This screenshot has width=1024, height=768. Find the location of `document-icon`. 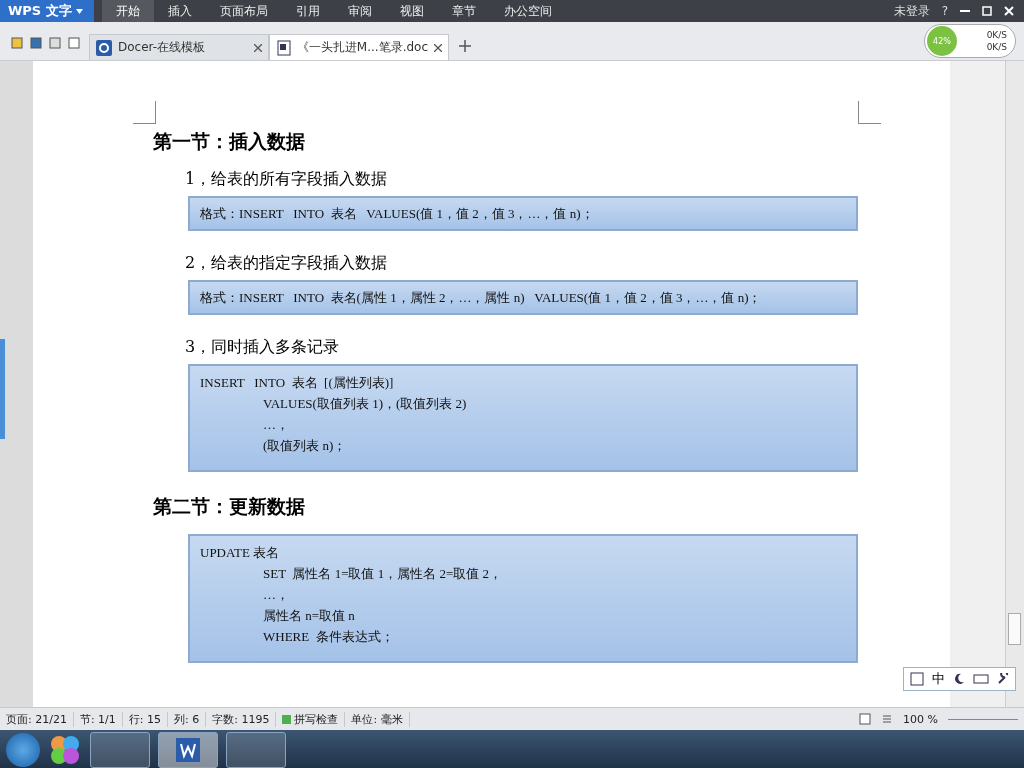

document-icon is located at coordinates (283, 47).